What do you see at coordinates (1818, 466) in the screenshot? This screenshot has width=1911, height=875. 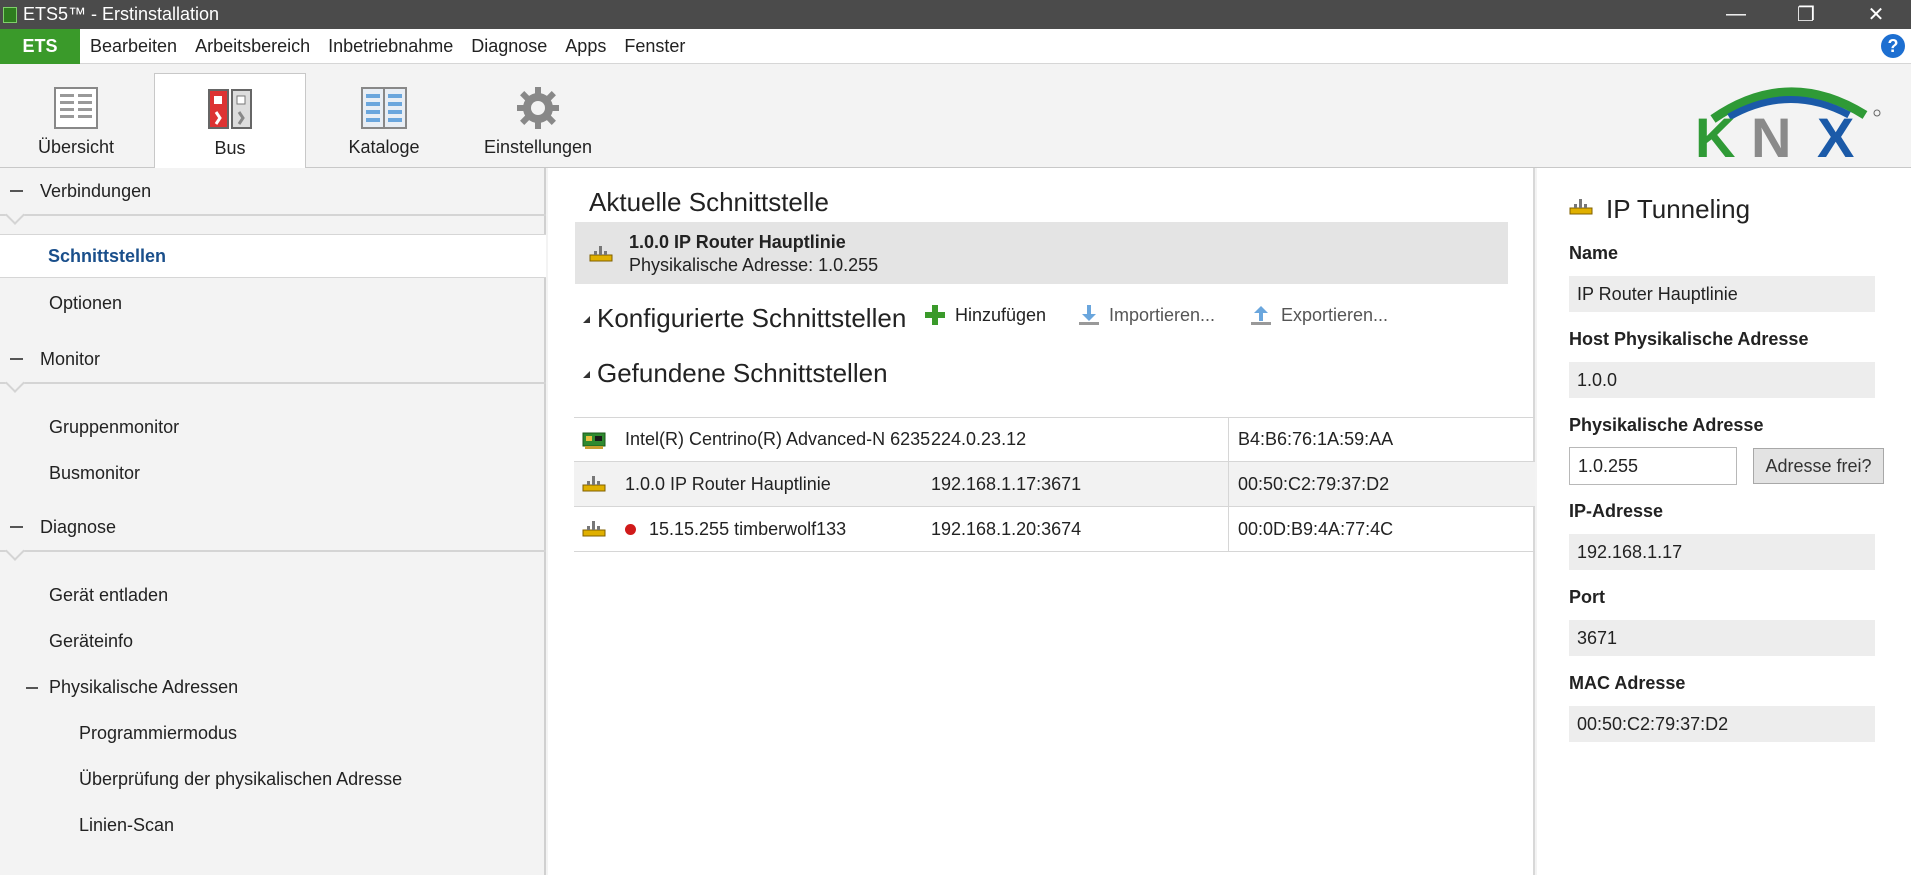 I see `address-free-button: Adresse frei?` at bounding box center [1818, 466].